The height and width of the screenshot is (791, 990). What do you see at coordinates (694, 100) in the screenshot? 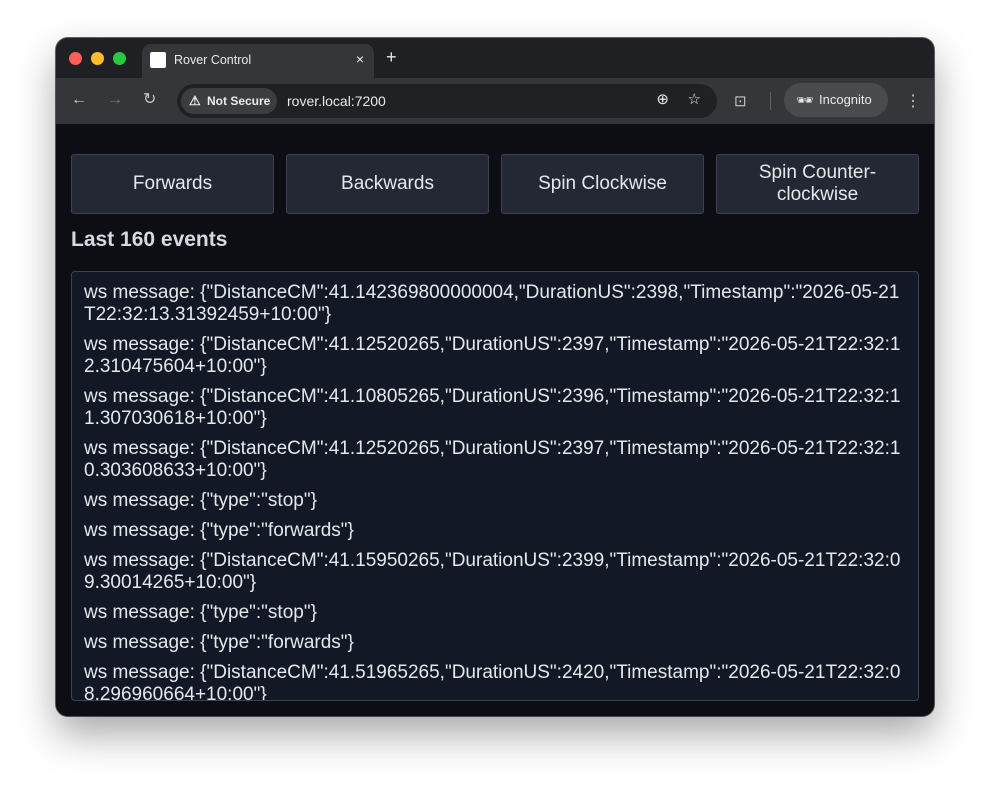
I see `bookmark-star-icon: ☆` at bounding box center [694, 100].